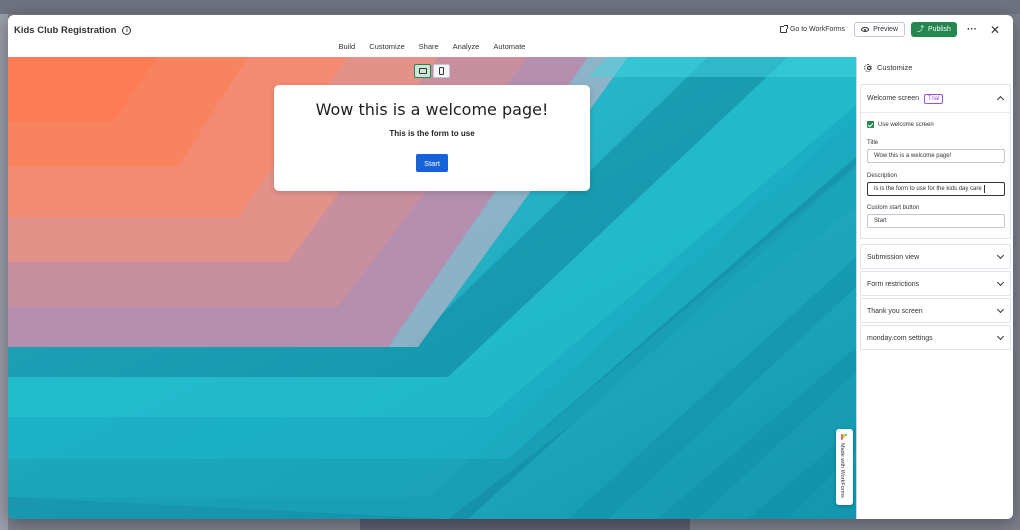 This screenshot has width=1020, height=530. Describe the element at coordinates (525, 524) in the screenshot. I see `backdrop-bottom` at that location.